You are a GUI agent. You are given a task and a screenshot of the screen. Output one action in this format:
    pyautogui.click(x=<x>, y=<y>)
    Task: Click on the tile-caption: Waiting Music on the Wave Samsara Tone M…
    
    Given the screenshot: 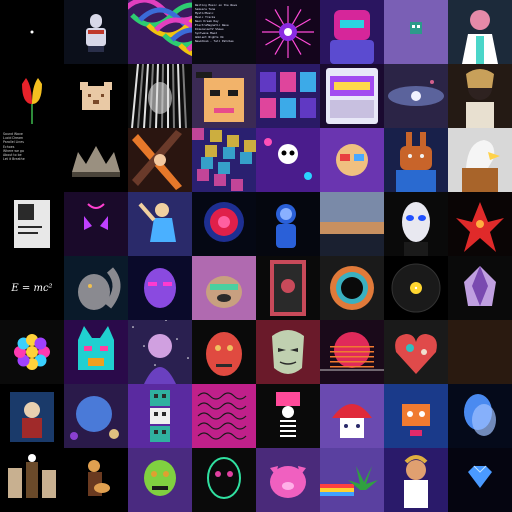 What is the action you would take?
    pyautogui.click(x=216, y=23)
    